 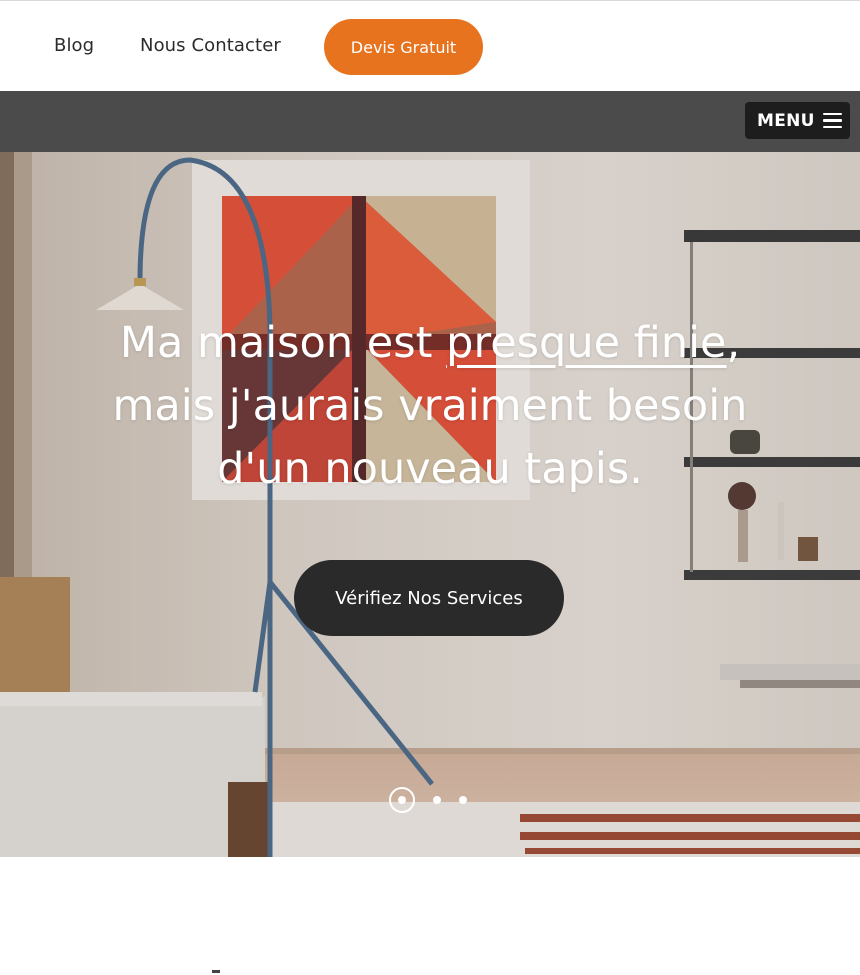 I want to click on hero-title-line2: mais j'aurais vraiment besoin, so click(x=430, y=406).